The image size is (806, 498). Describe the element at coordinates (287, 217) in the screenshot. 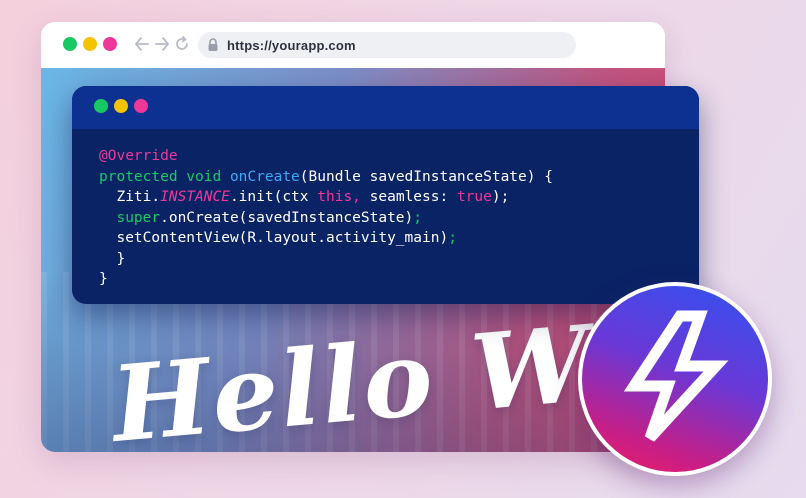

I see `code-token: .onCreate(savedInstanceState)` at that location.